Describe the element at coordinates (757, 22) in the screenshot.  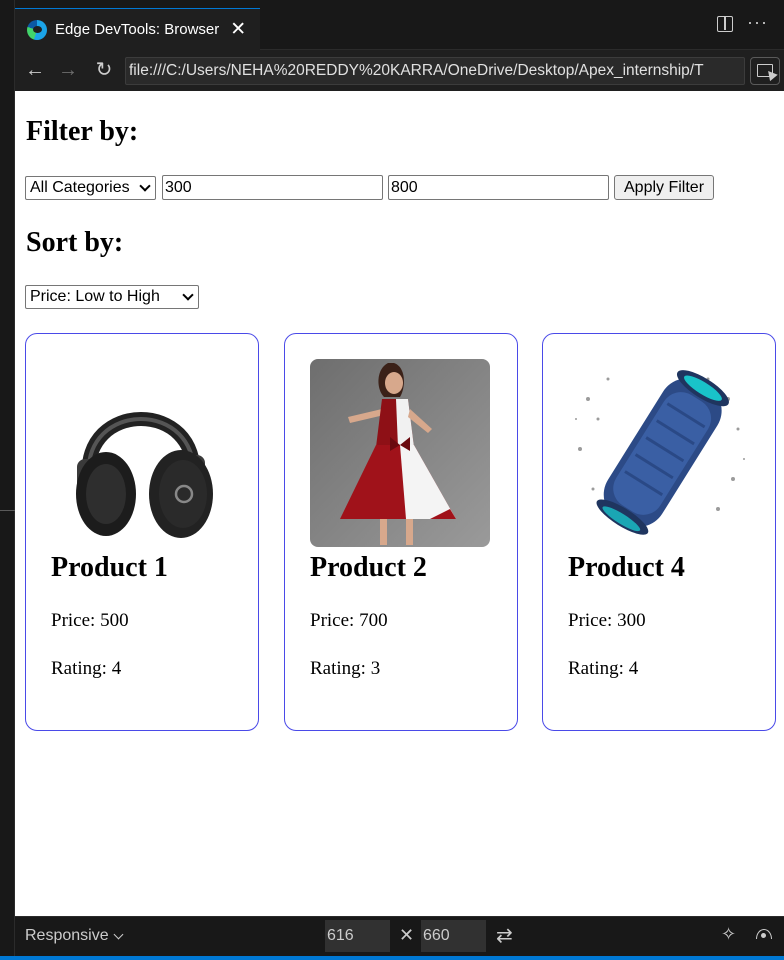
I see `more-actions-icon: ···` at that location.